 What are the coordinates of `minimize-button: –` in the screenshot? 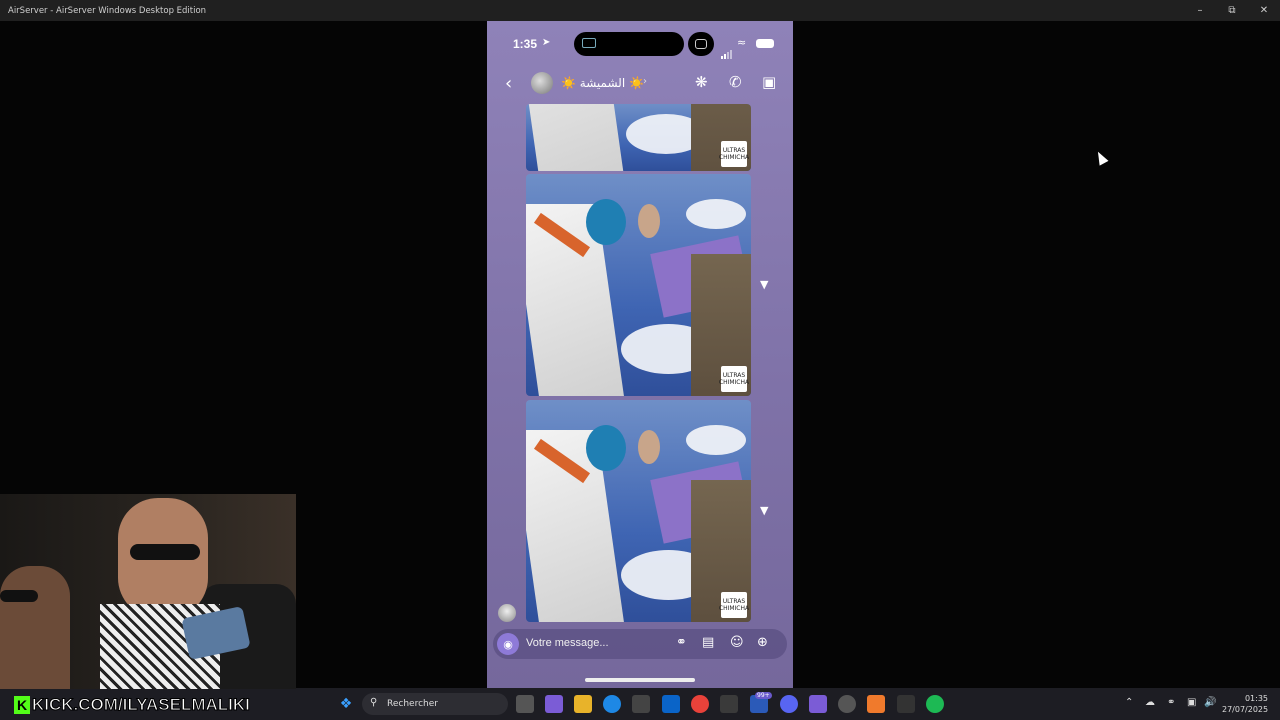 It's located at (1200, 10).